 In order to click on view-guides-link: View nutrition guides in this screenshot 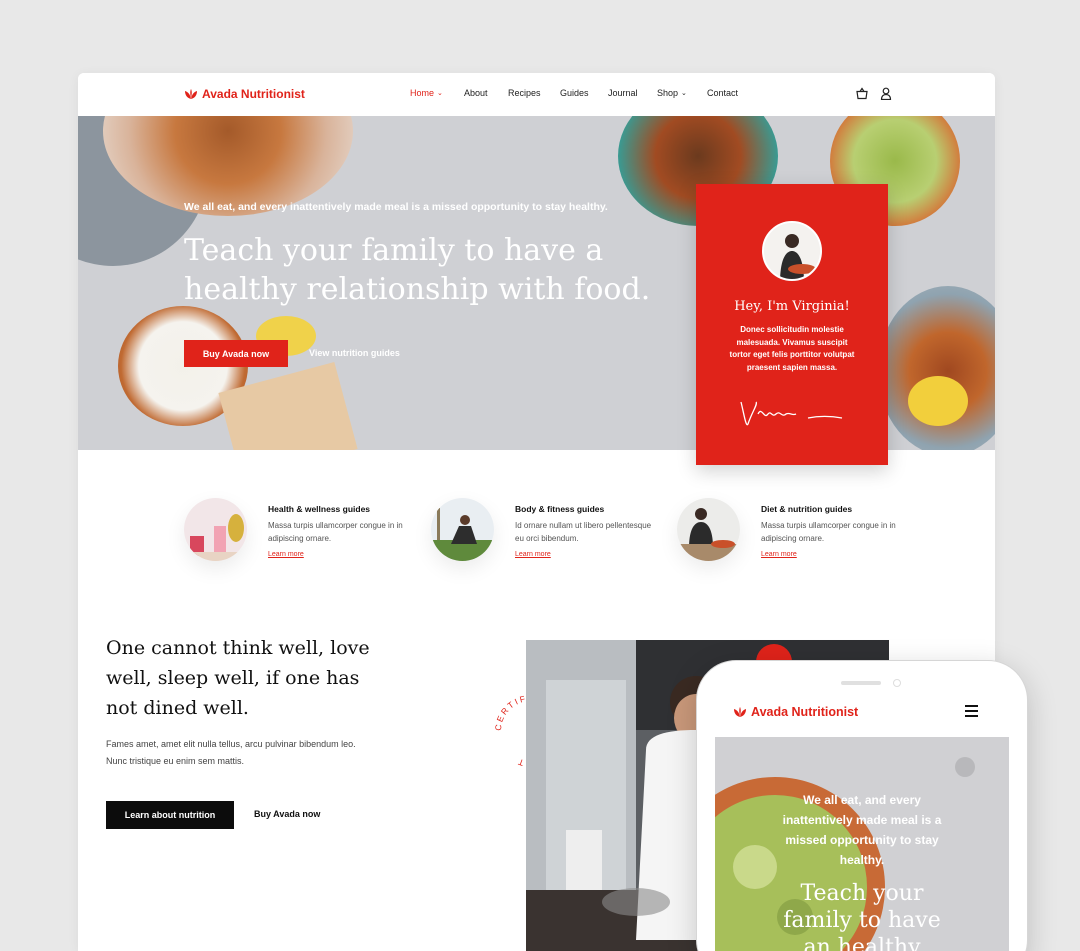, I will do `click(354, 353)`.